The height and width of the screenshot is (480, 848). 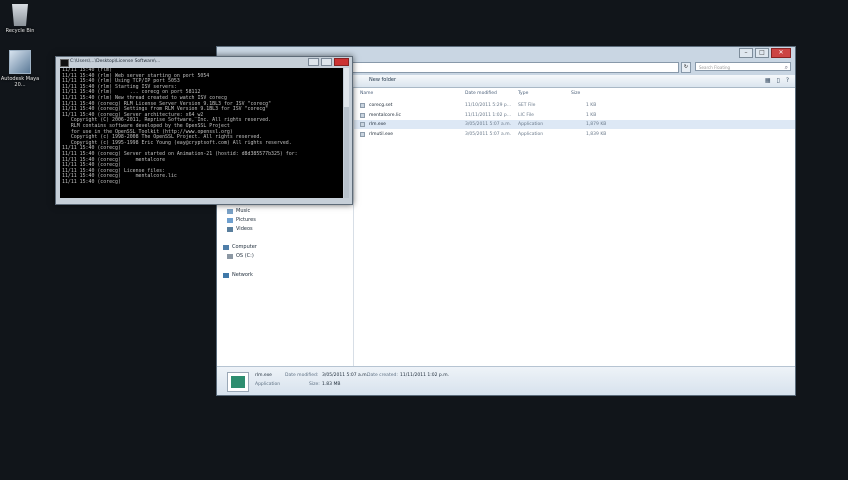 I want to click on nav-label: Computer, so click(x=244, y=247).